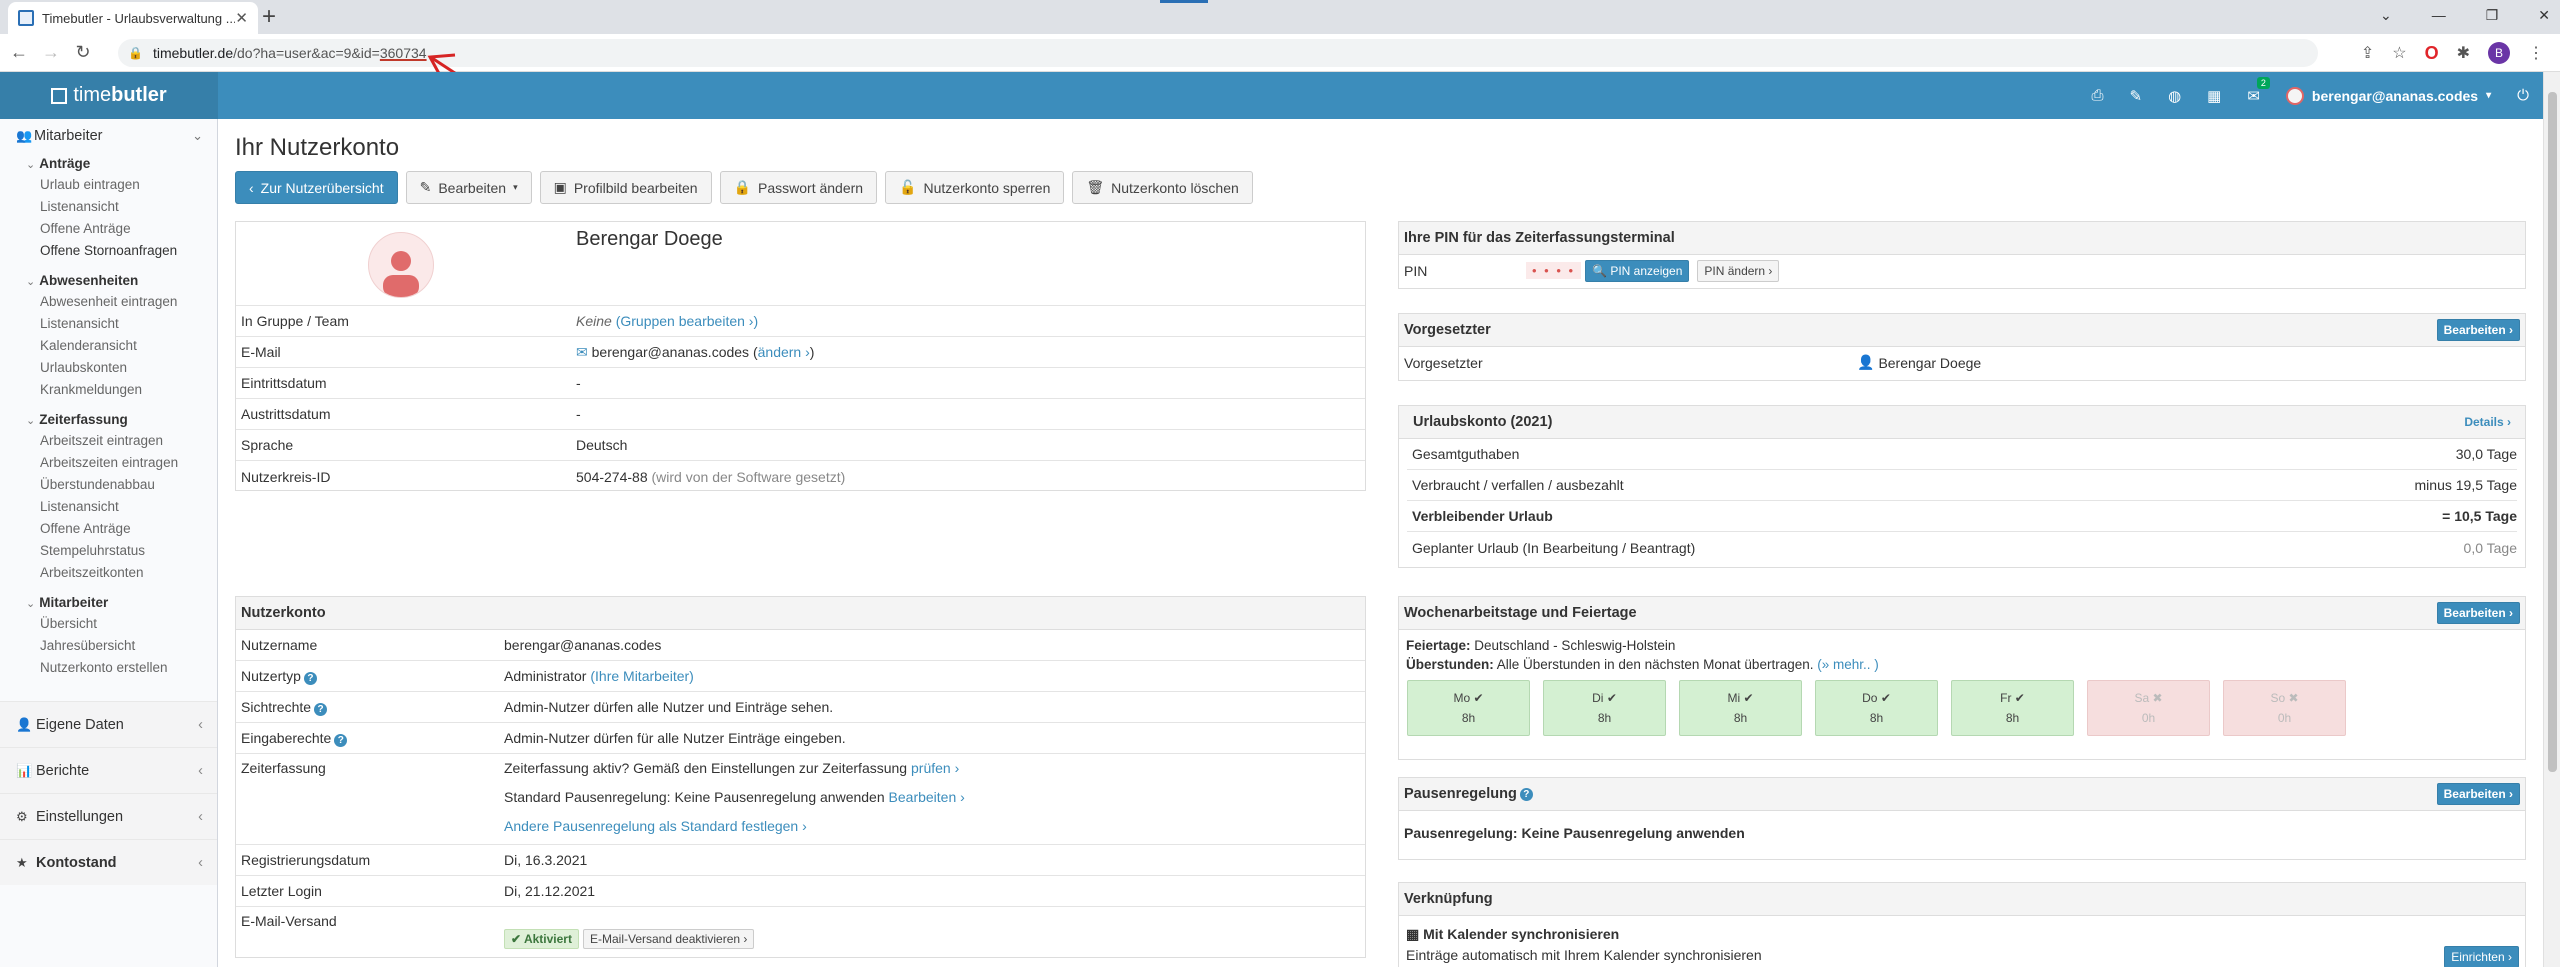 The width and height of the screenshot is (2560, 967). What do you see at coordinates (108, 185) in the screenshot?
I see `sidebar-item-urlaub-eintragen: Urlaub eintragen` at bounding box center [108, 185].